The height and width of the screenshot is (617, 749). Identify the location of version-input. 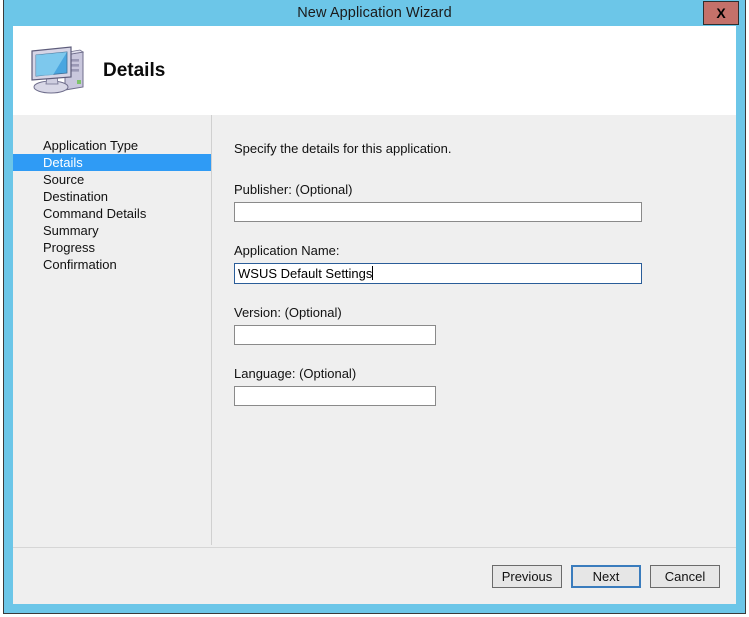
(335, 335).